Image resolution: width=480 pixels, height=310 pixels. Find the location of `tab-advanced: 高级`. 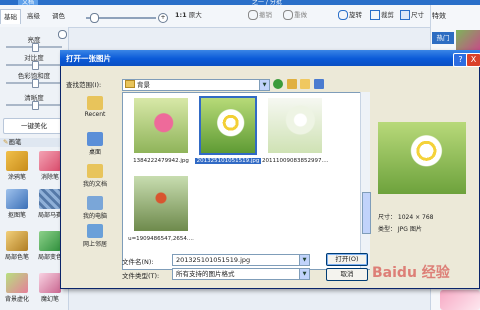

tab-advanced: 高级 is located at coordinates (33, 16).